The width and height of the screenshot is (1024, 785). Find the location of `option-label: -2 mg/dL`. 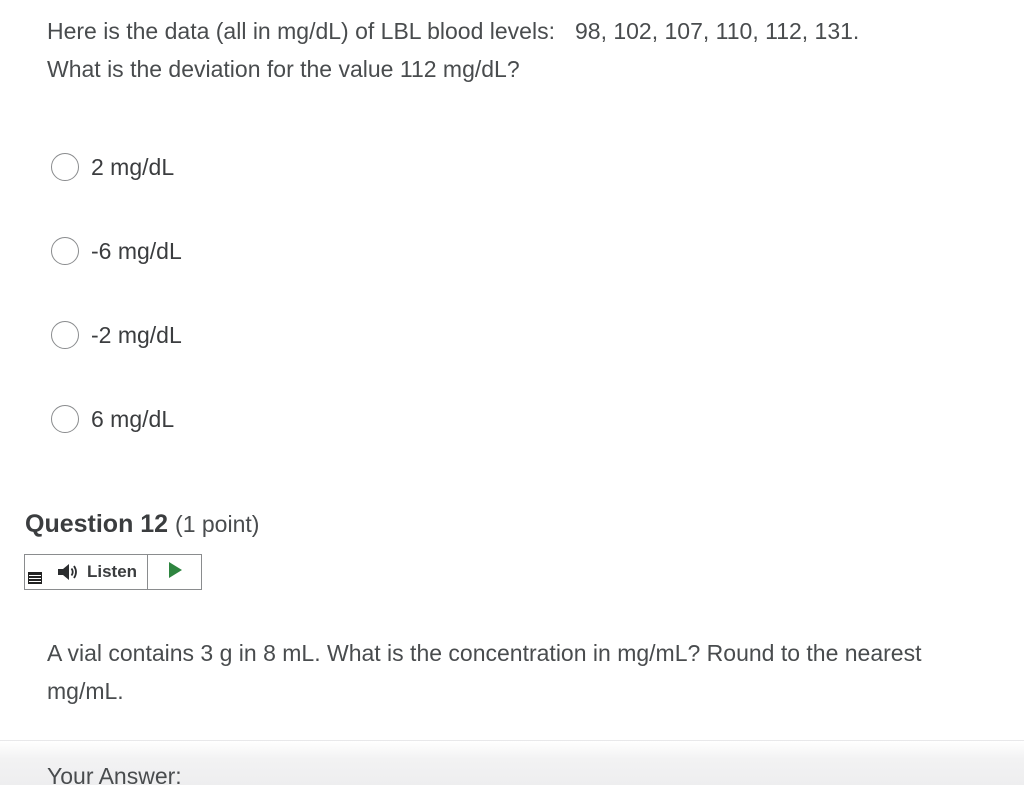

option-label: -2 mg/dL is located at coordinates (136, 334).